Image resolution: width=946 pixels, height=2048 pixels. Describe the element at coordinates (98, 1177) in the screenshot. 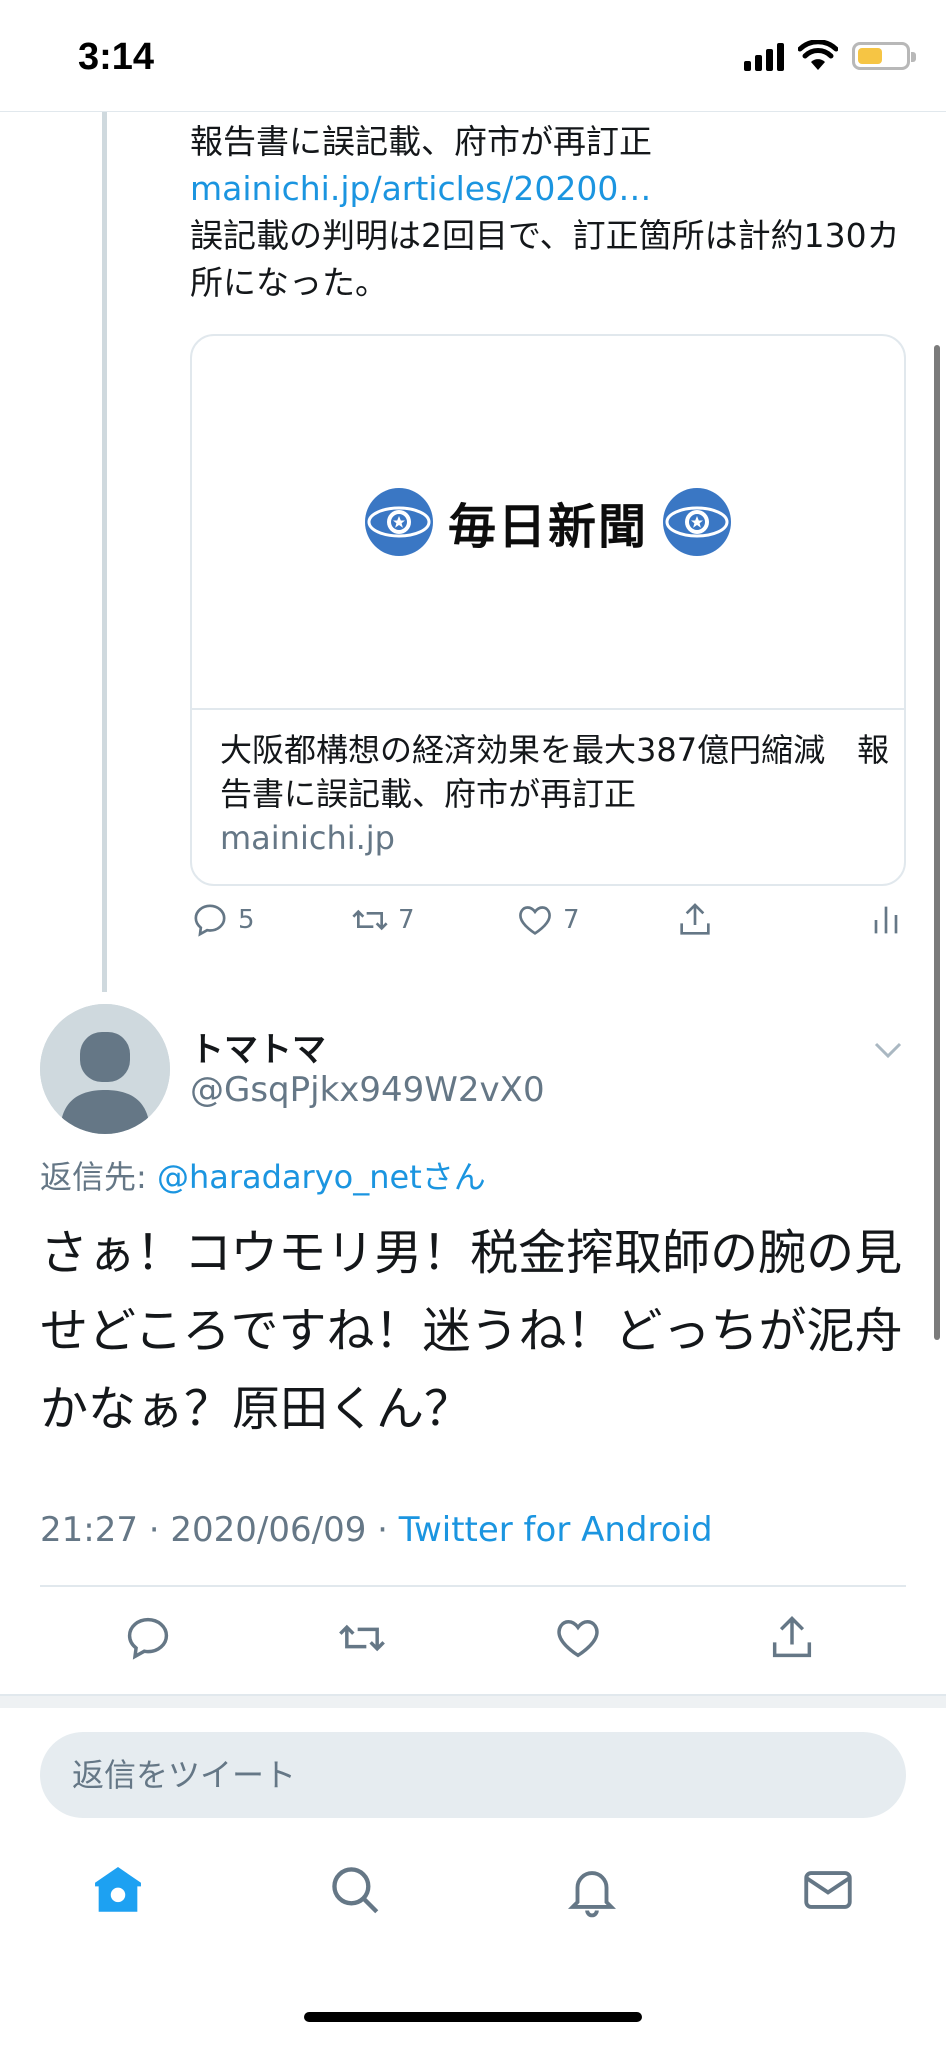

I see `reply-to-prefix: 返信先:` at that location.